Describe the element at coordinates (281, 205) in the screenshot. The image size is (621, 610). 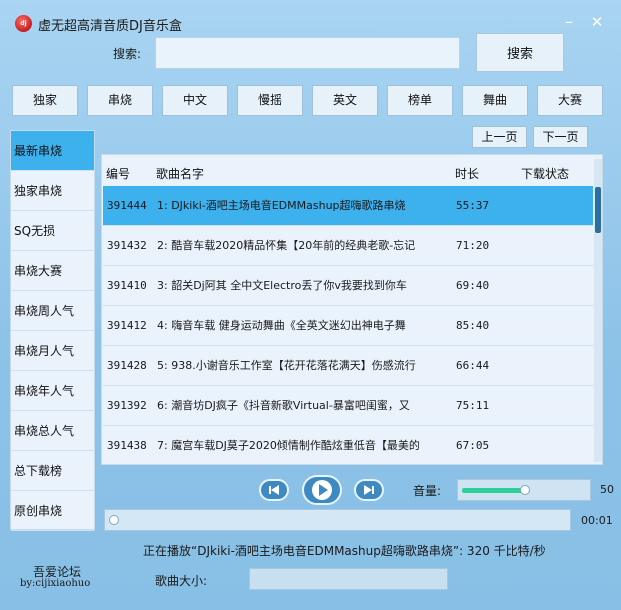
I see `song-name: 1: DJkiki-酒吧主场电音EDMMashup超嗨歌路串烧` at that location.